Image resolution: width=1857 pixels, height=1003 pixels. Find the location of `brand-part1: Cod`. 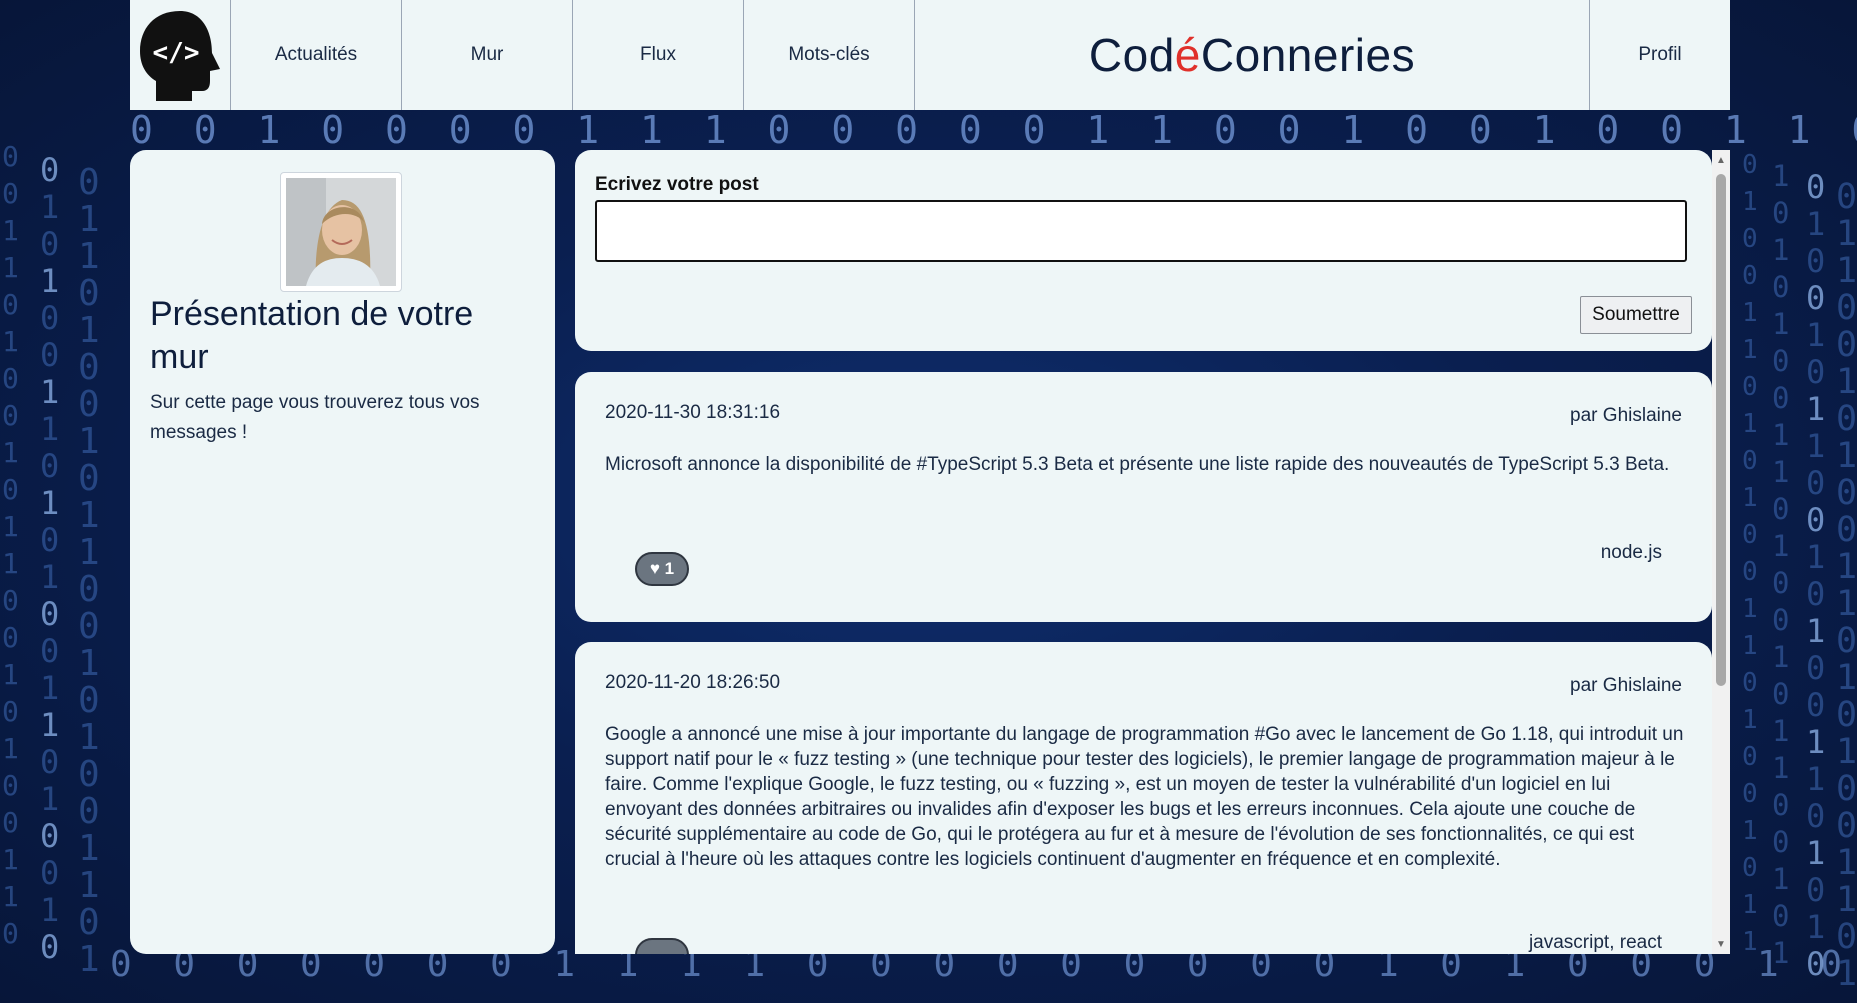

brand-part1: Cod is located at coordinates (1131, 55).